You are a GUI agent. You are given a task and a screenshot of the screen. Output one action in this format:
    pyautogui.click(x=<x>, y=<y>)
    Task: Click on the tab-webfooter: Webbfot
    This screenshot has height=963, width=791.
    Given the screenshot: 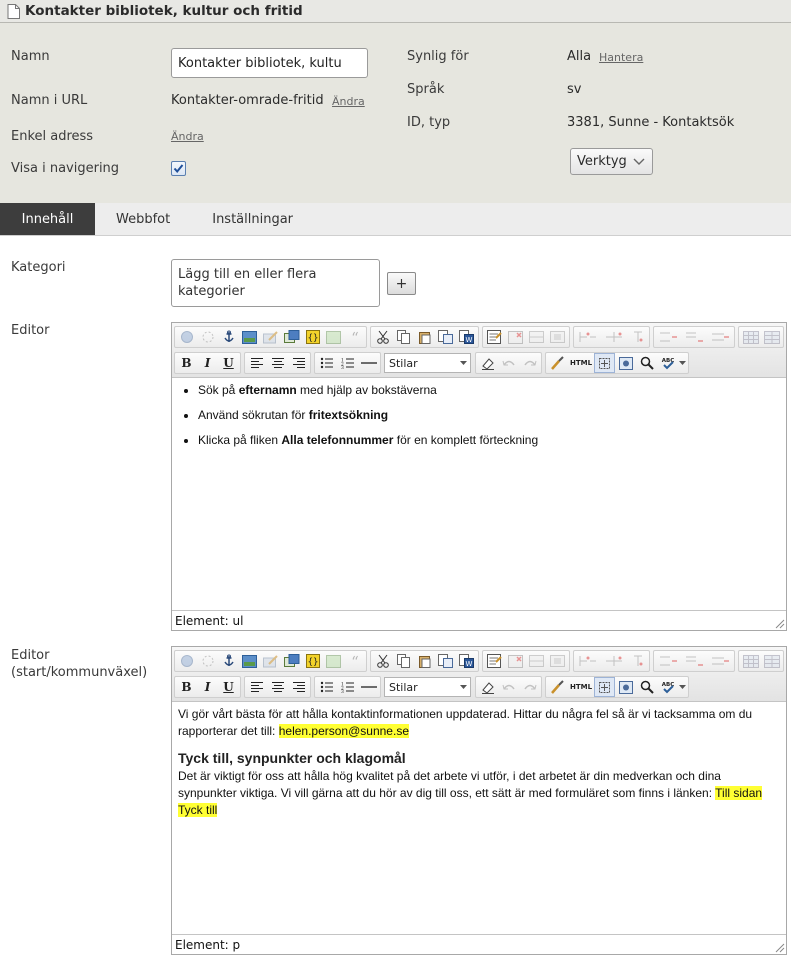 What is the action you would take?
    pyautogui.click(x=143, y=219)
    